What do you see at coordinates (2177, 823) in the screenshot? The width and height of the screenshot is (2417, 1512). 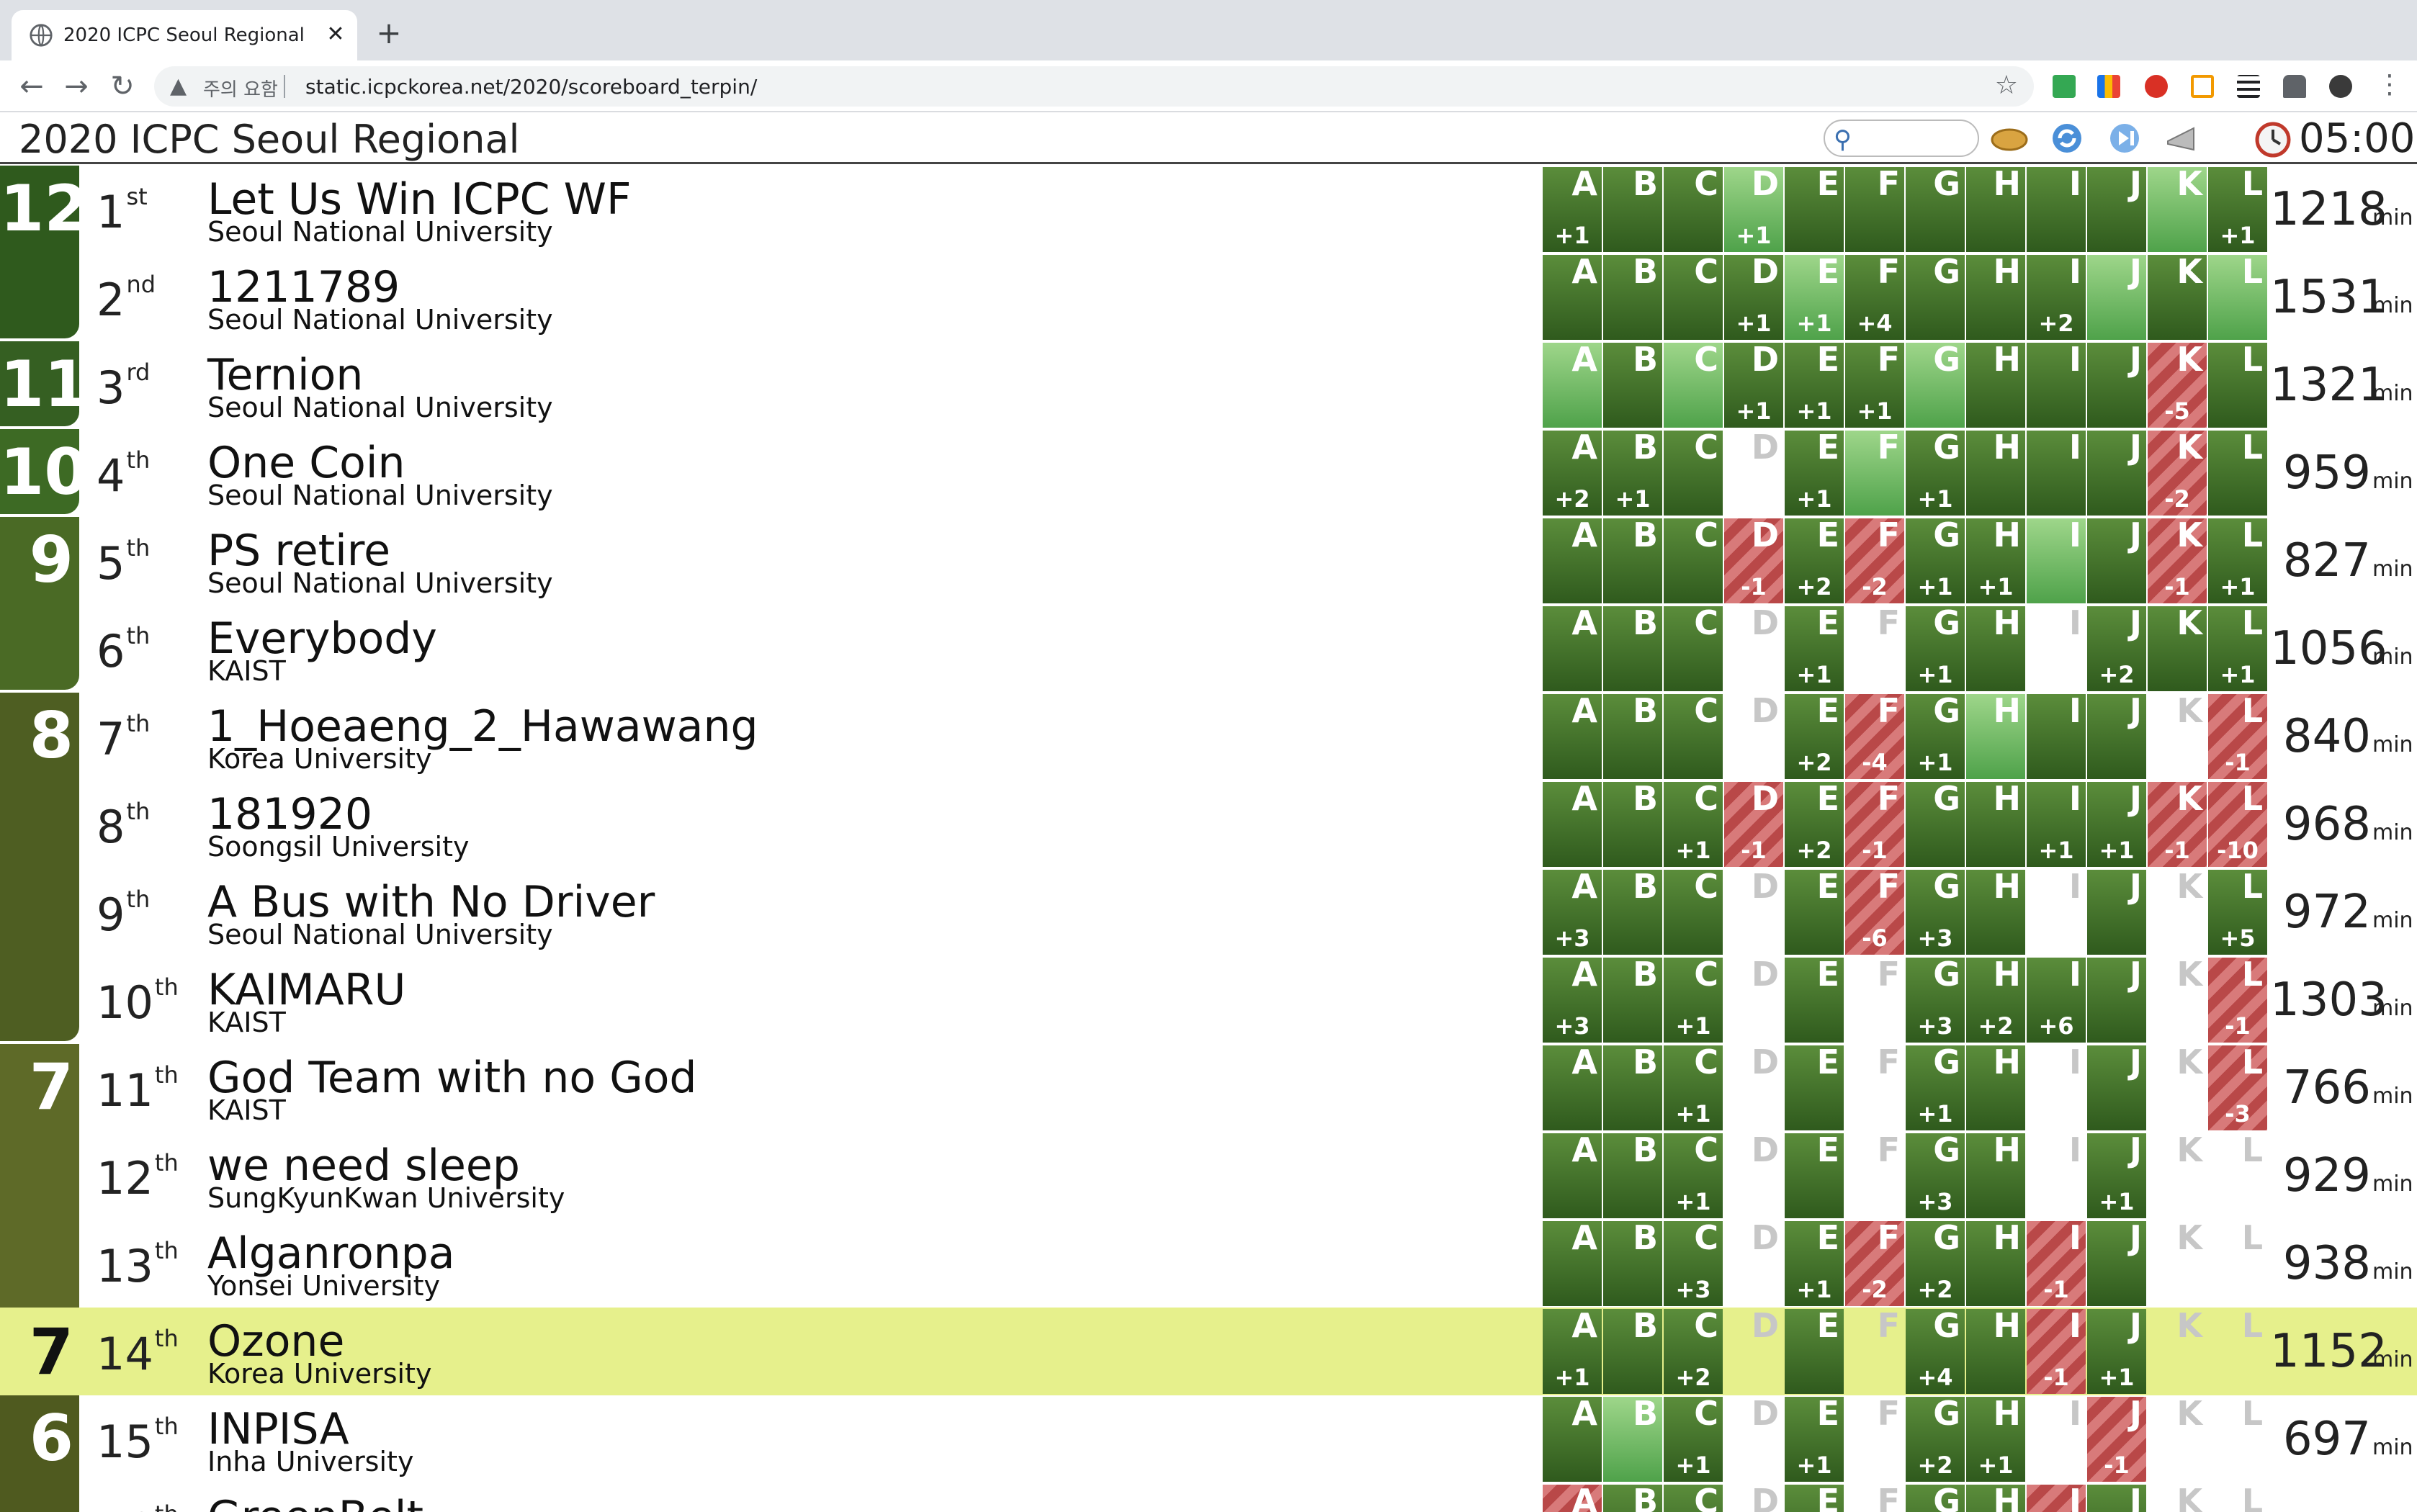 I see `problem-cell-k: K -1` at bounding box center [2177, 823].